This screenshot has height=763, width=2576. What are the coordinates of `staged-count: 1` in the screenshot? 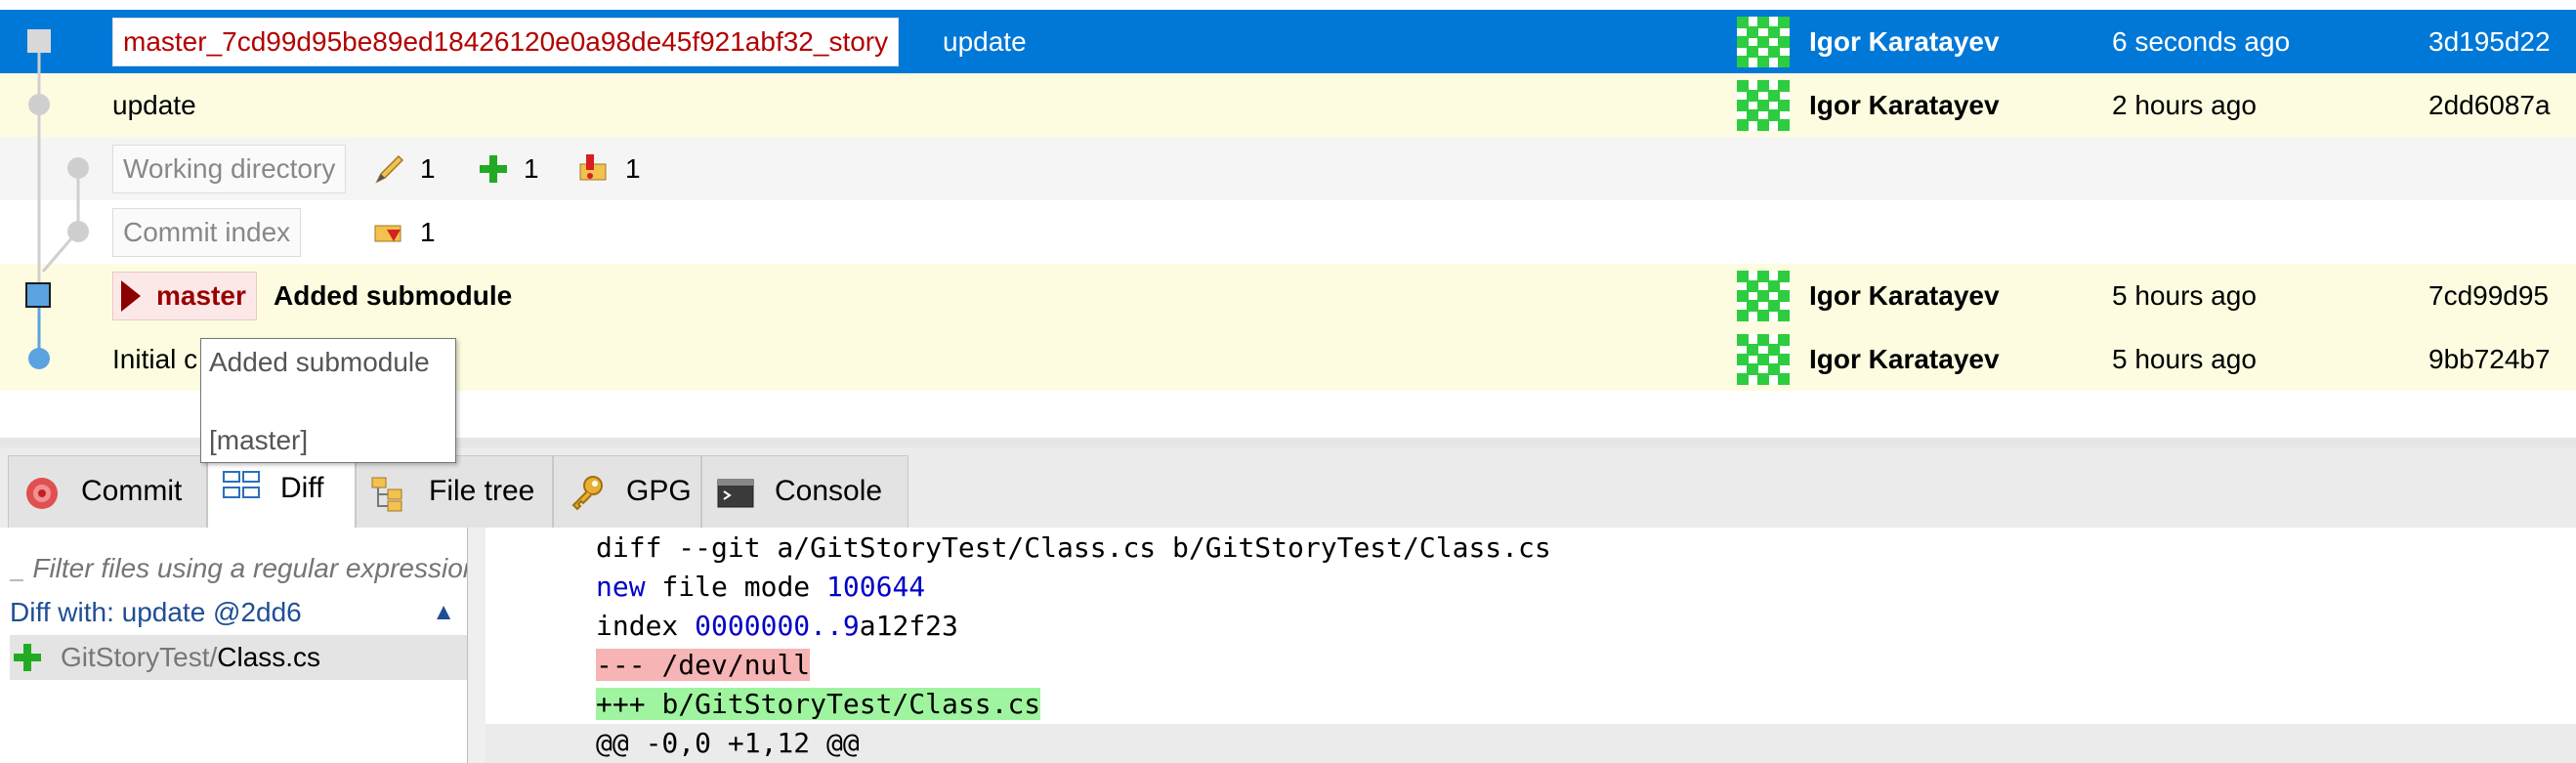 It's located at (428, 232).